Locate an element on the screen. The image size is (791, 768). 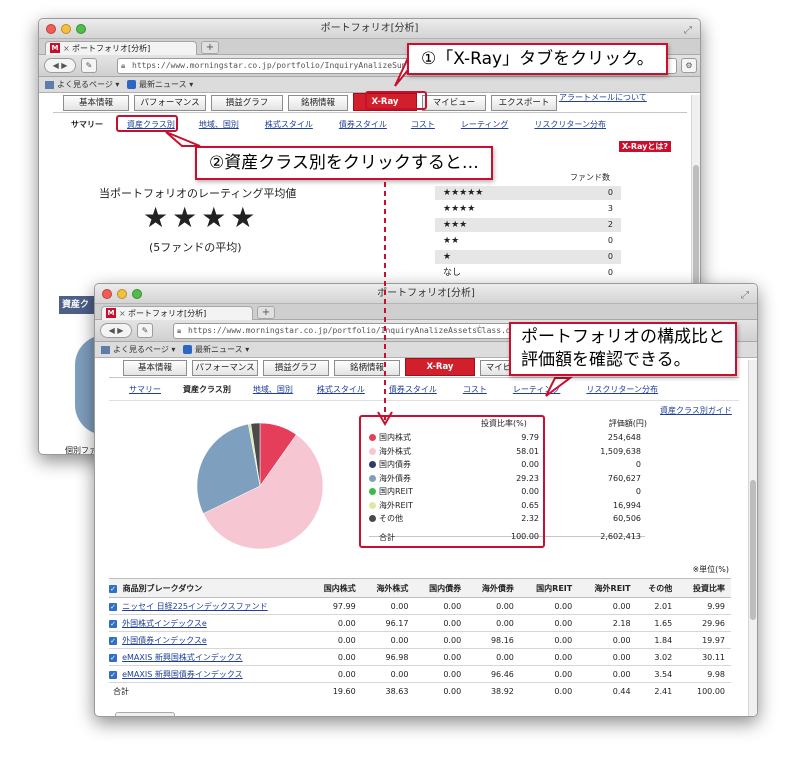
callout-result-line1: ポートフォリオの構成比と is located at coordinates (623, 337).